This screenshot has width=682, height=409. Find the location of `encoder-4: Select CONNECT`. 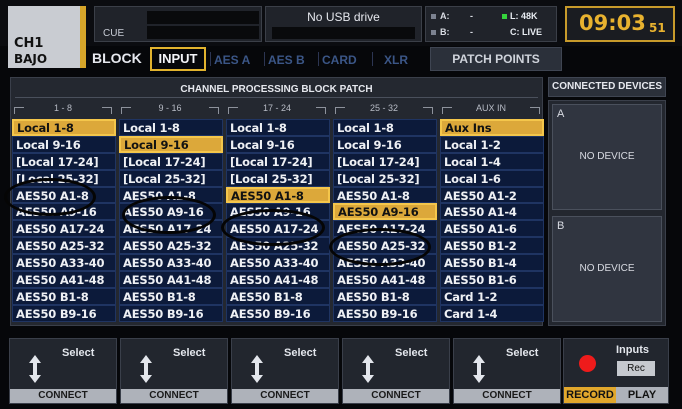

encoder-4: Select CONNECT is located at coordinates (396, 371).